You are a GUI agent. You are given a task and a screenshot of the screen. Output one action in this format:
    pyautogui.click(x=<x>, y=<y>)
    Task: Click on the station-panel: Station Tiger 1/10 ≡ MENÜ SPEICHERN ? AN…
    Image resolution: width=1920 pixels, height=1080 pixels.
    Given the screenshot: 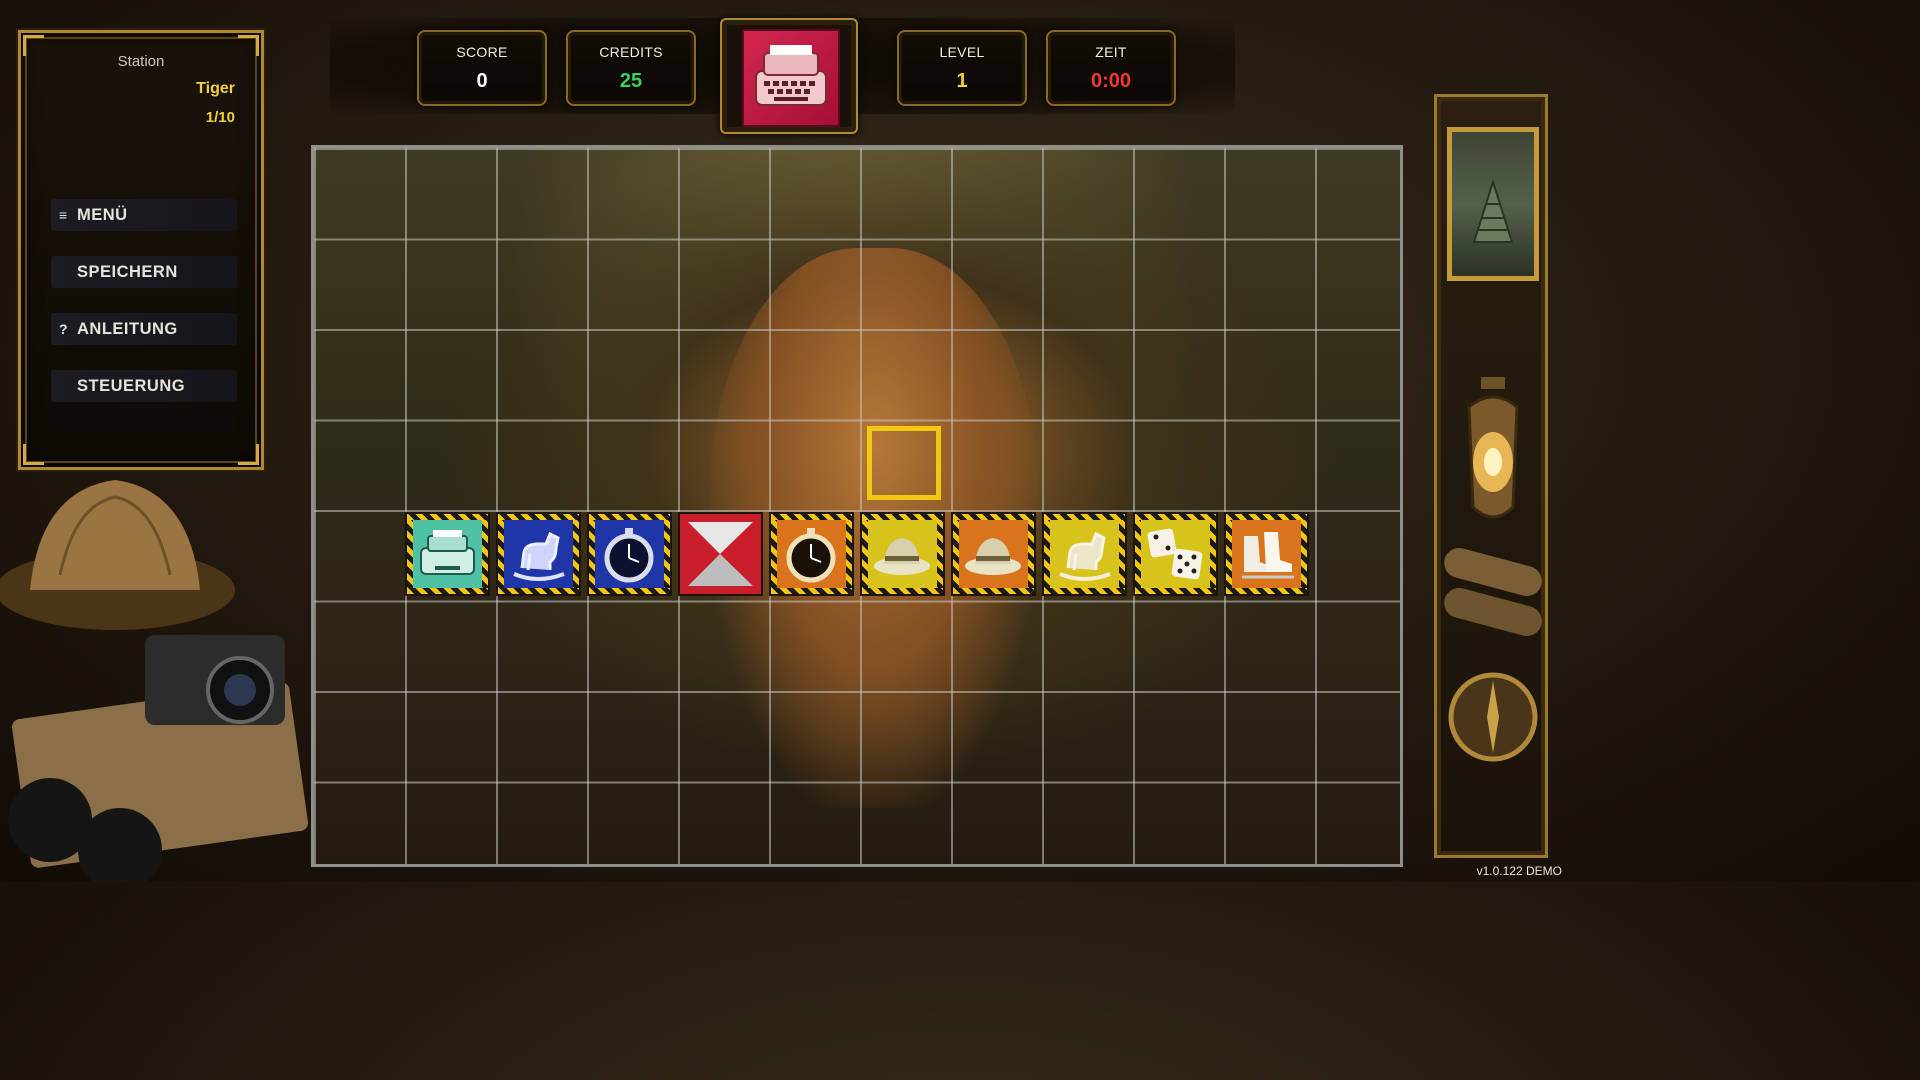 What is the action you would take?
    pyautogui.click(x=141, y=250)
    